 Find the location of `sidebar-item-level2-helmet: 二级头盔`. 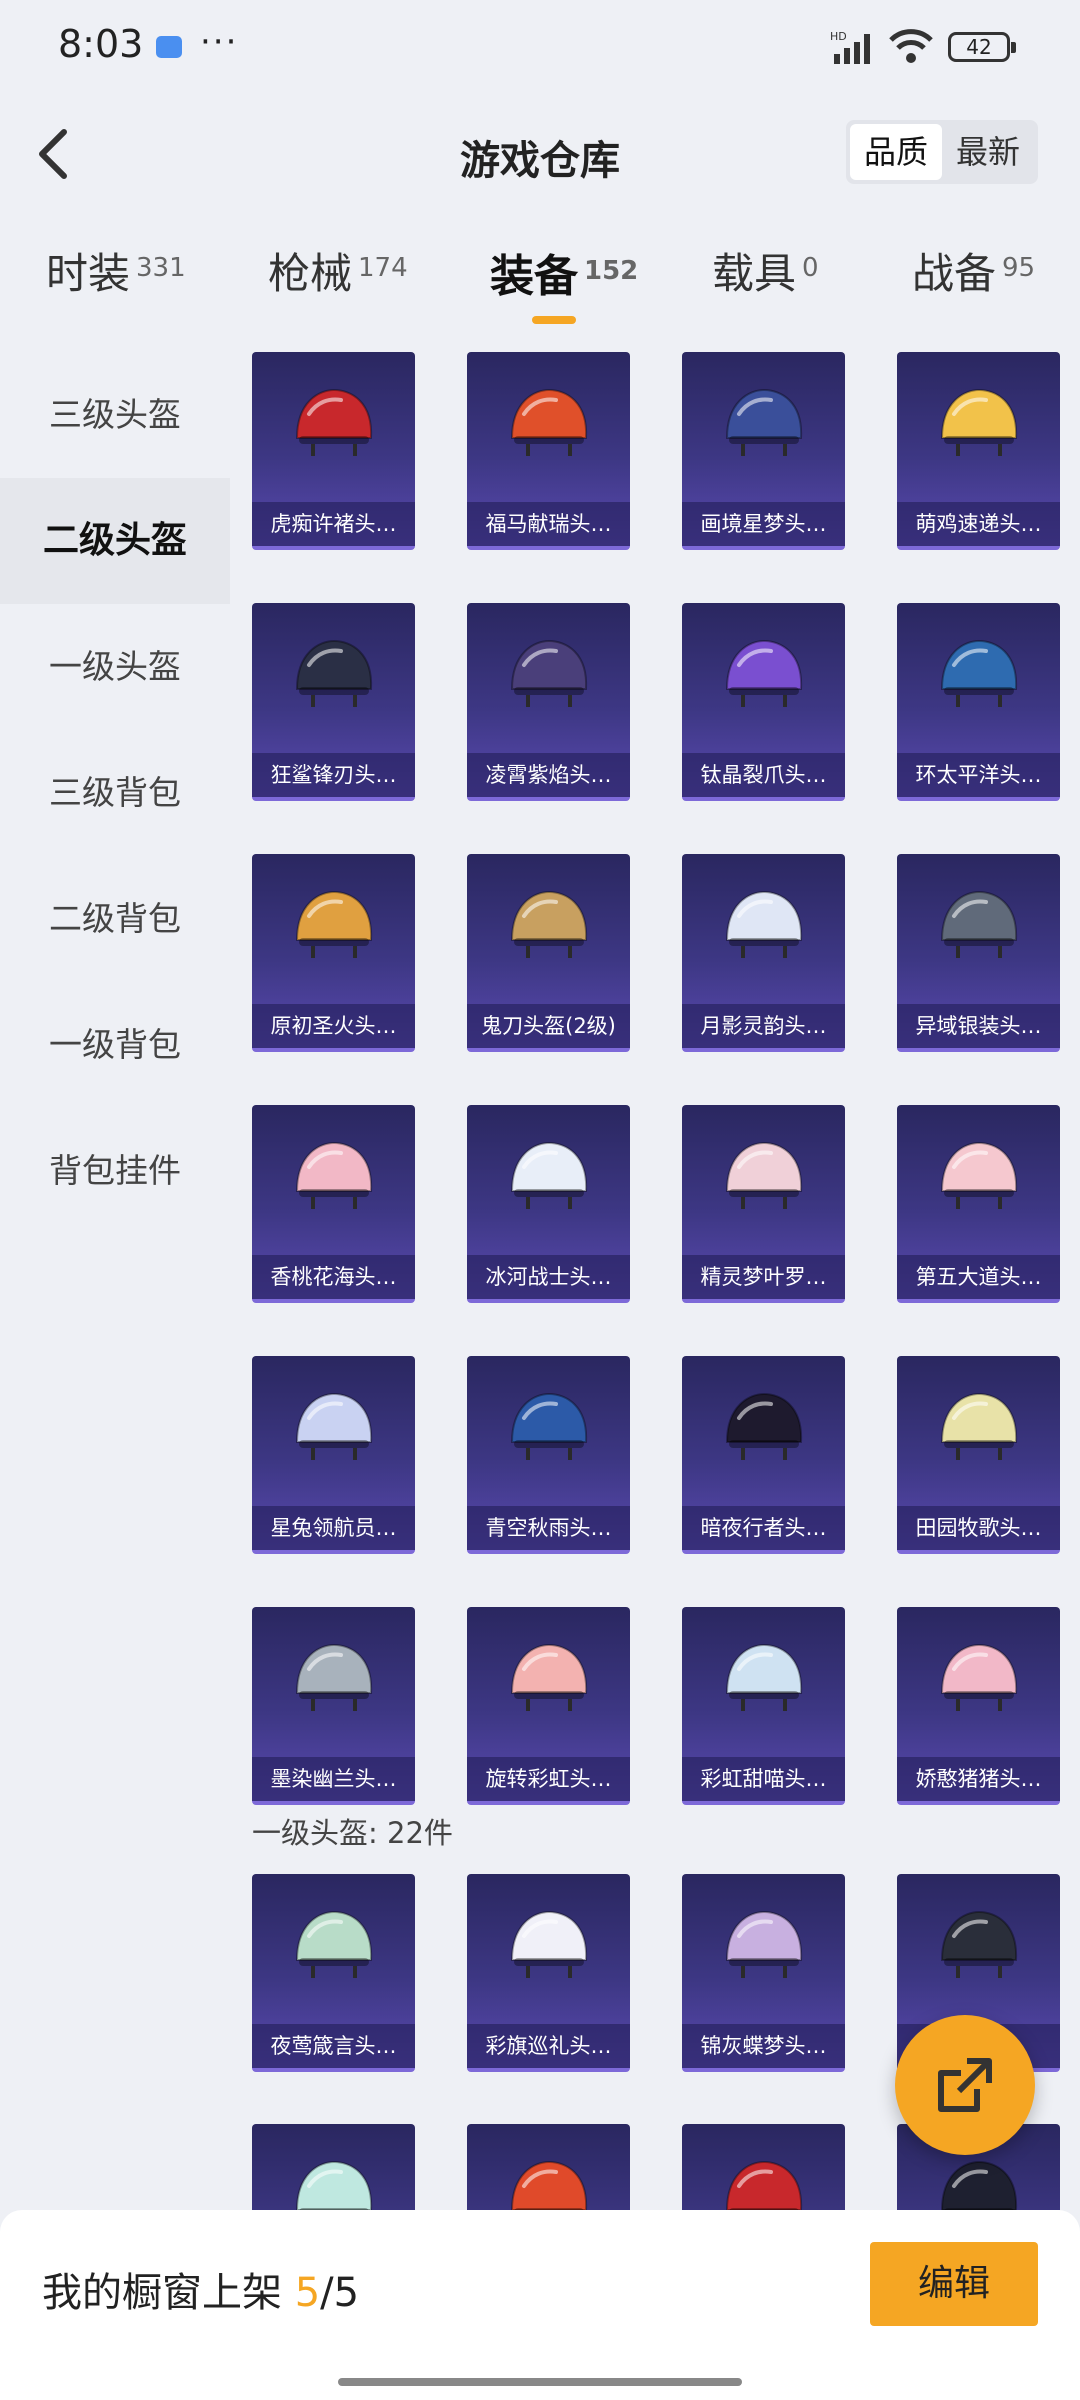

sidebar-item-level2-helmet: 二级头盔 is located at coordinates (115, 541).